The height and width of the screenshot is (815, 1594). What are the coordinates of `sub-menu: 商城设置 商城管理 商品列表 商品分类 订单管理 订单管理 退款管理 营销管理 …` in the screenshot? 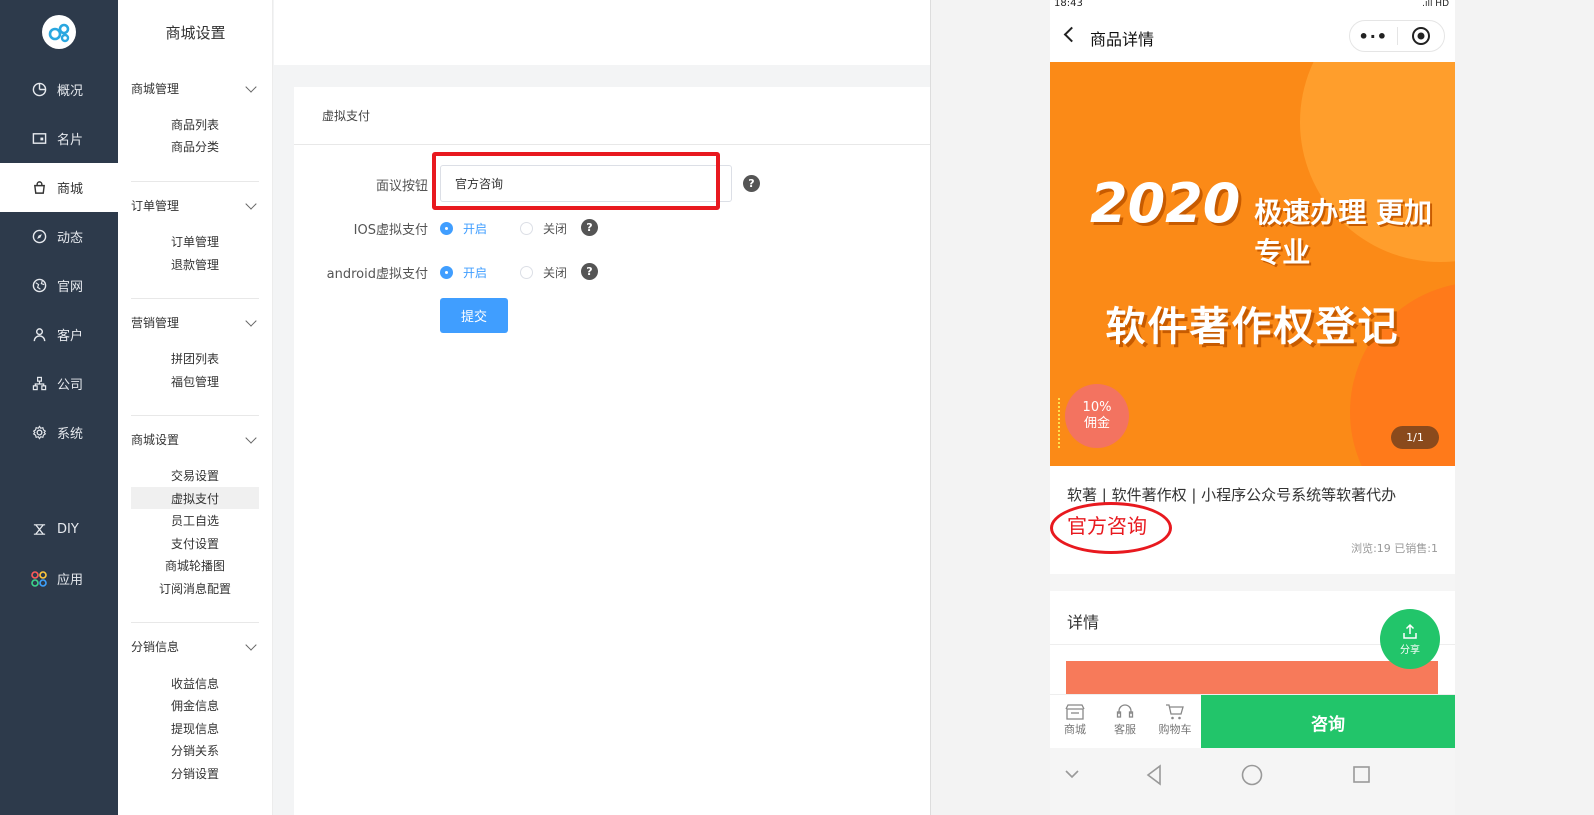 It's located at (195, 407).